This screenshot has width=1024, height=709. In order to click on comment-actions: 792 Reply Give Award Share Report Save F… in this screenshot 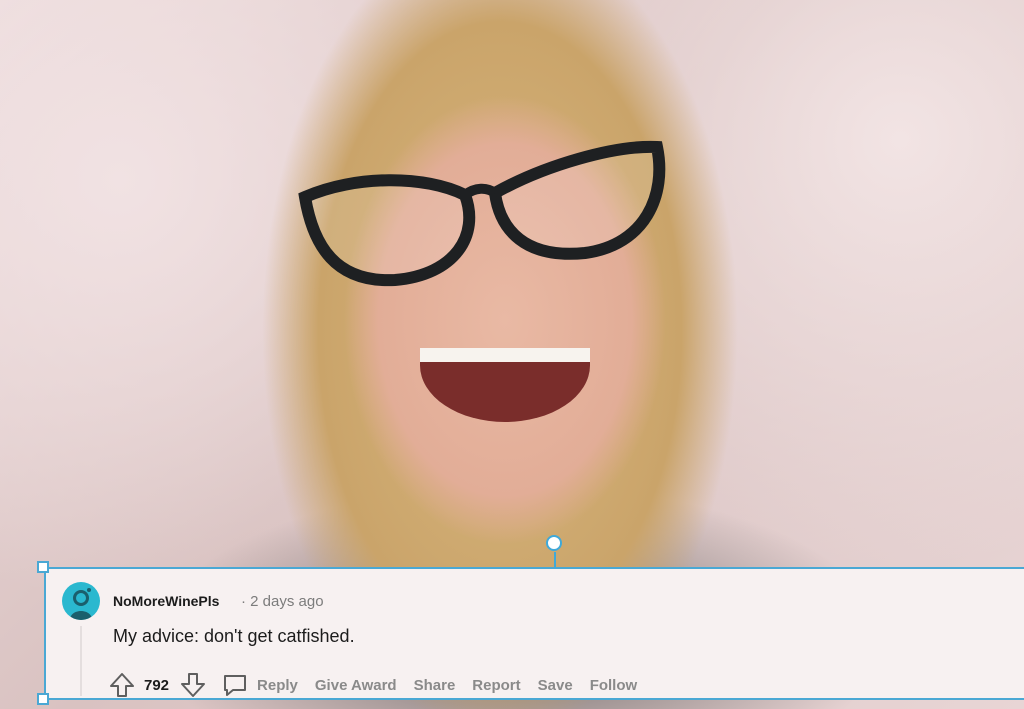, I will do `click(372, 685)`.